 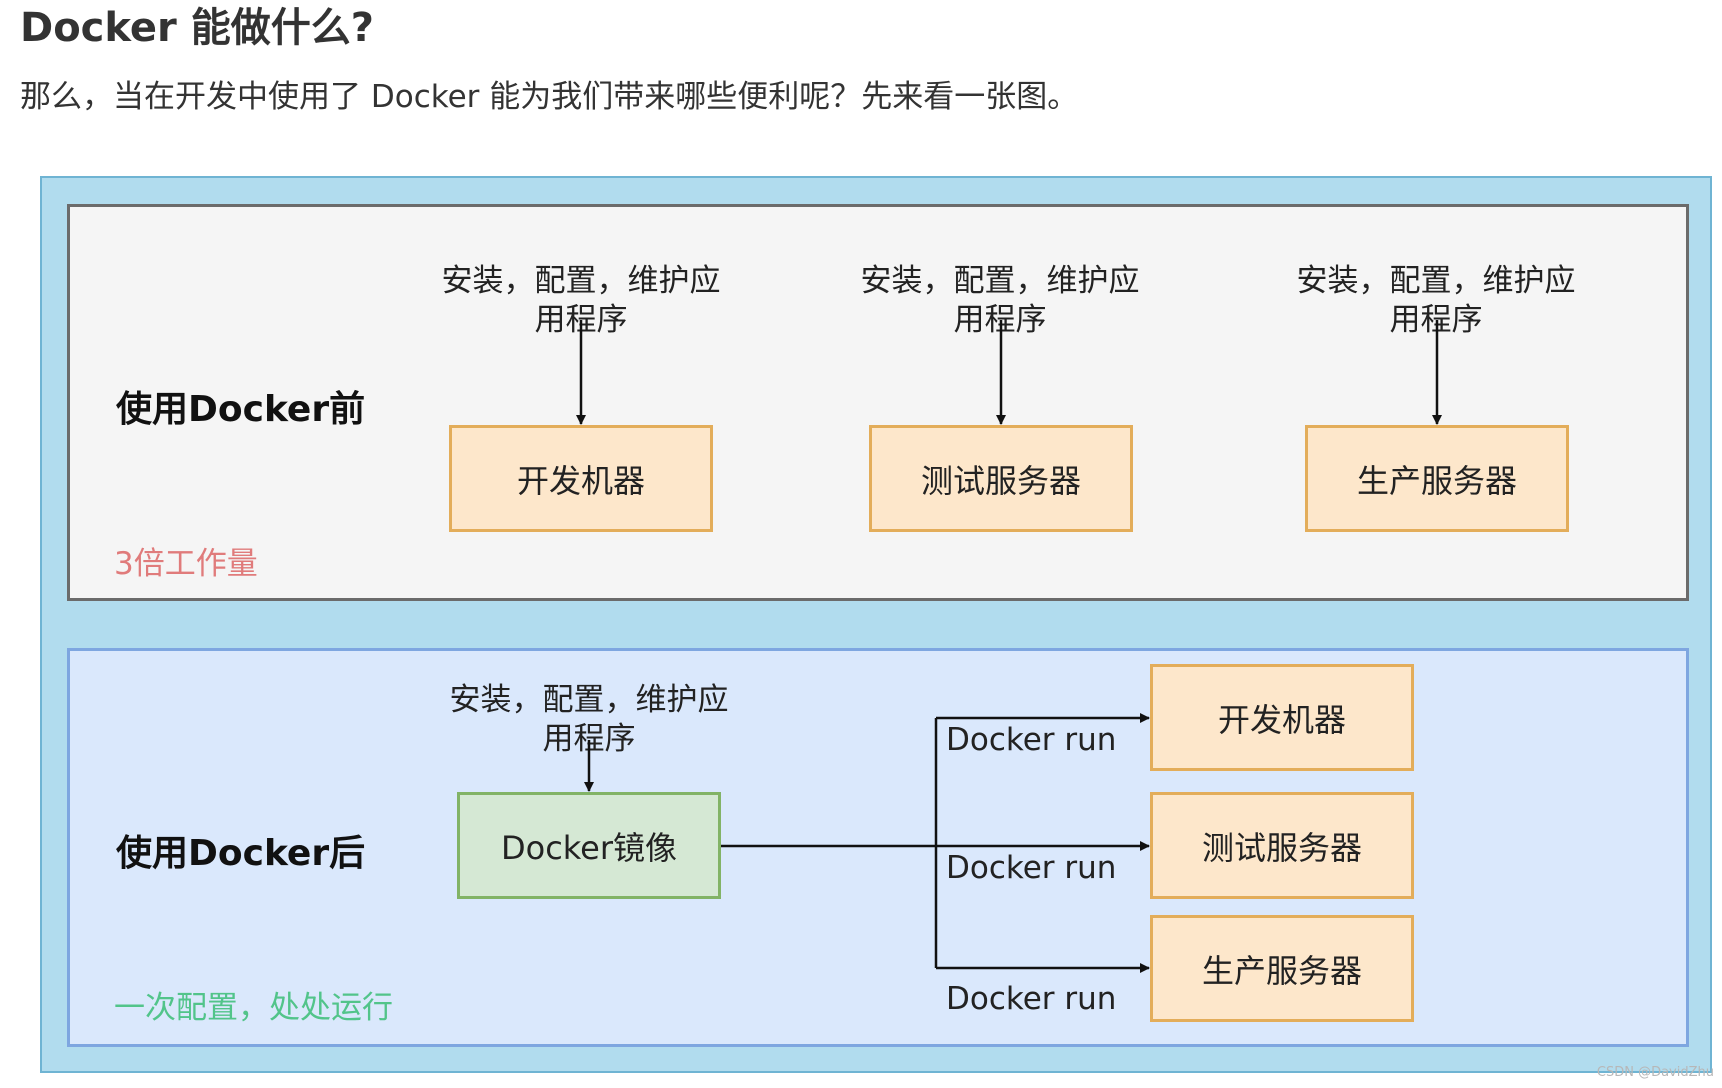 What do you see at coordinates (1001, 478) in the screenshot?
I see `before-test-server-box: 测试服务器` at bounding box center [1001, 478].